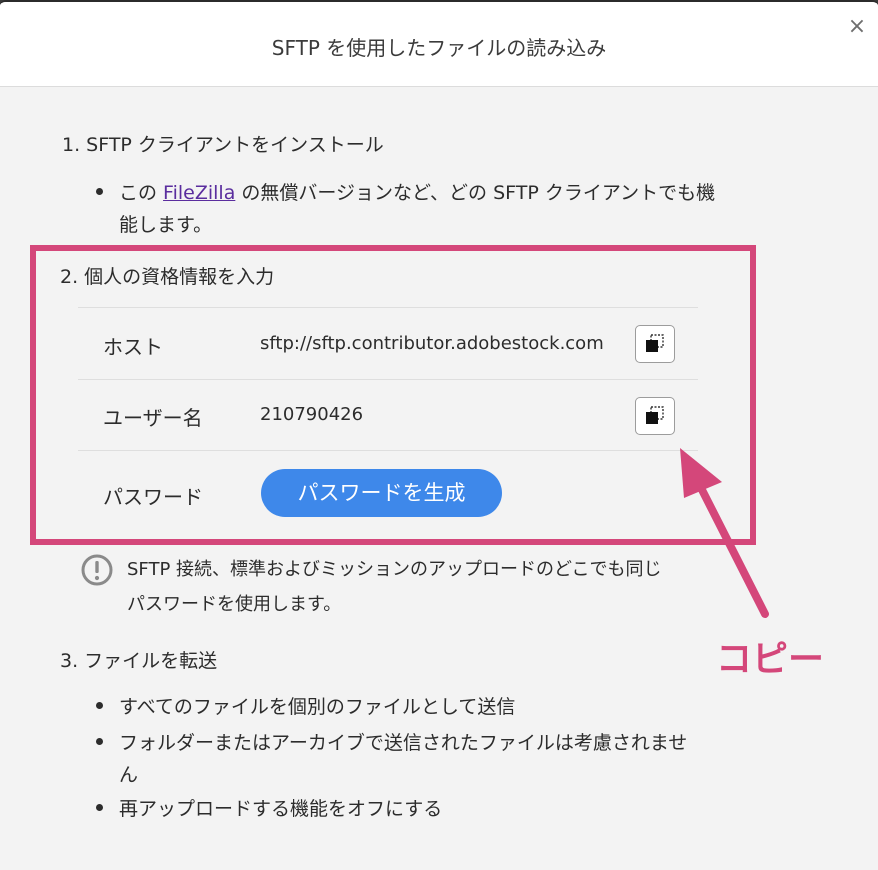  Describe the element at coordinates (166, 225) in the screenshot. I see `step1-bullet-continued: 能します。` at that location.